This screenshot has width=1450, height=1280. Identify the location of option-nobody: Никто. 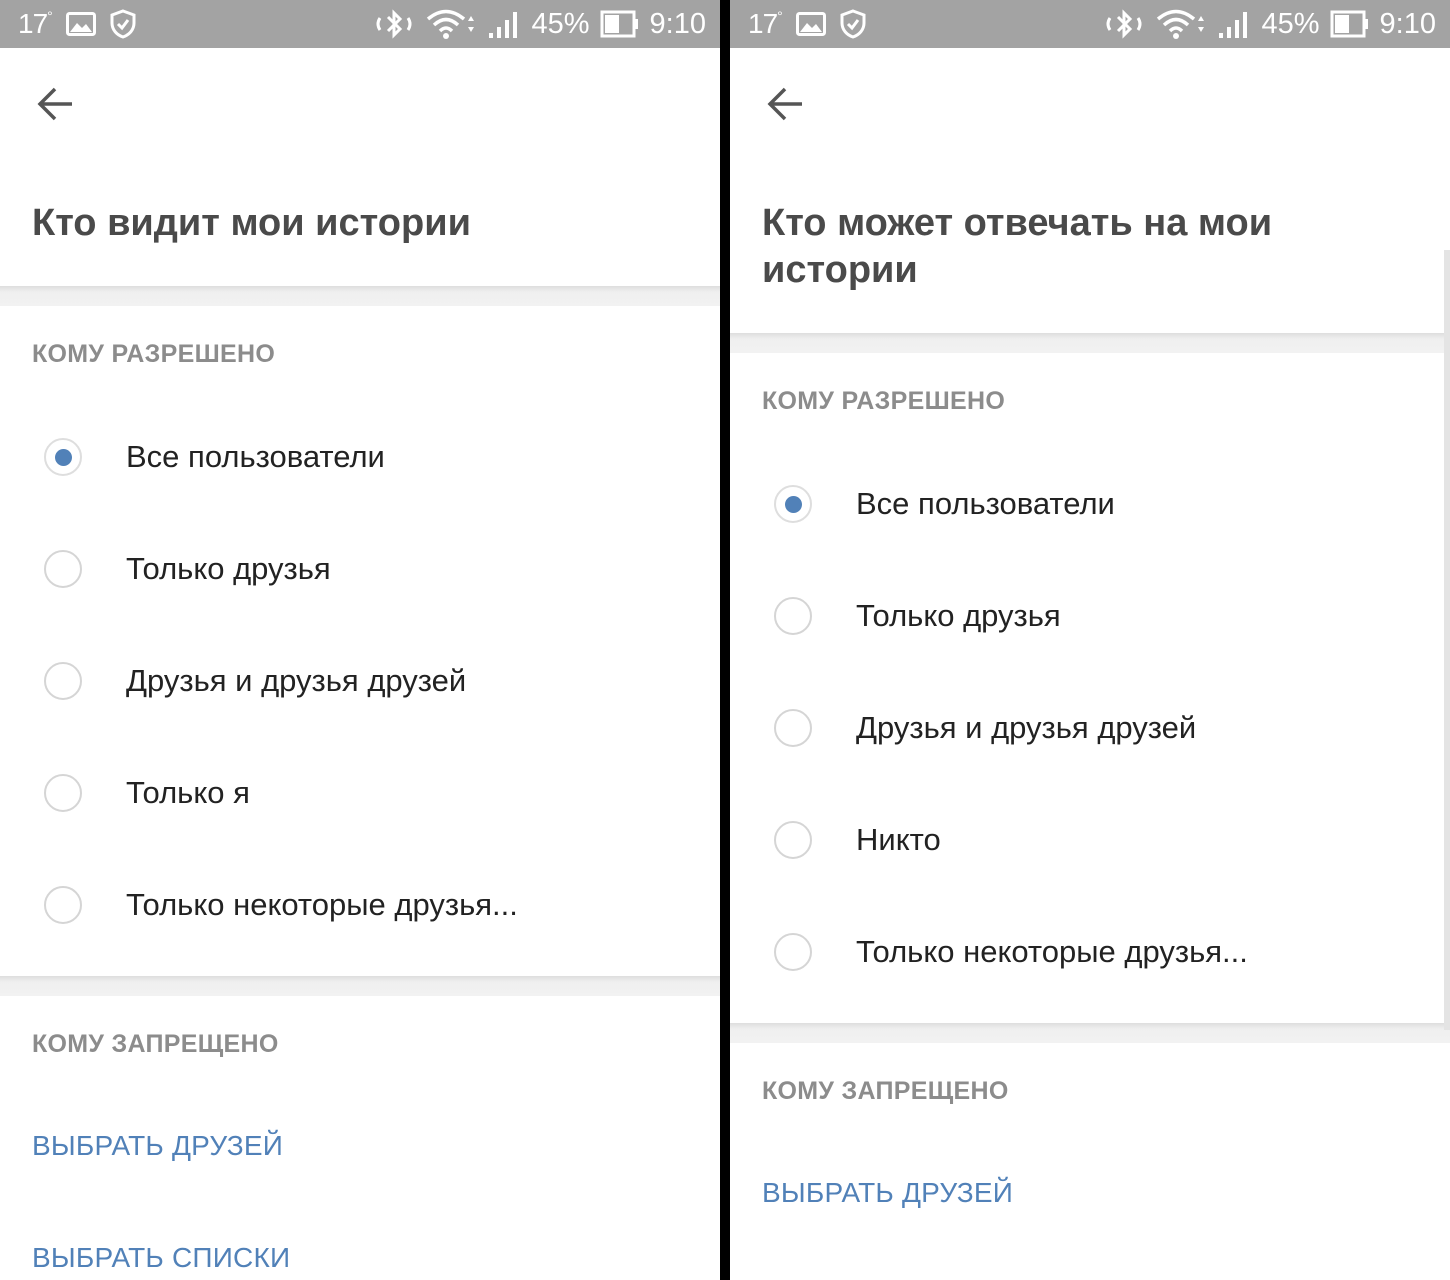
(1090, 840).